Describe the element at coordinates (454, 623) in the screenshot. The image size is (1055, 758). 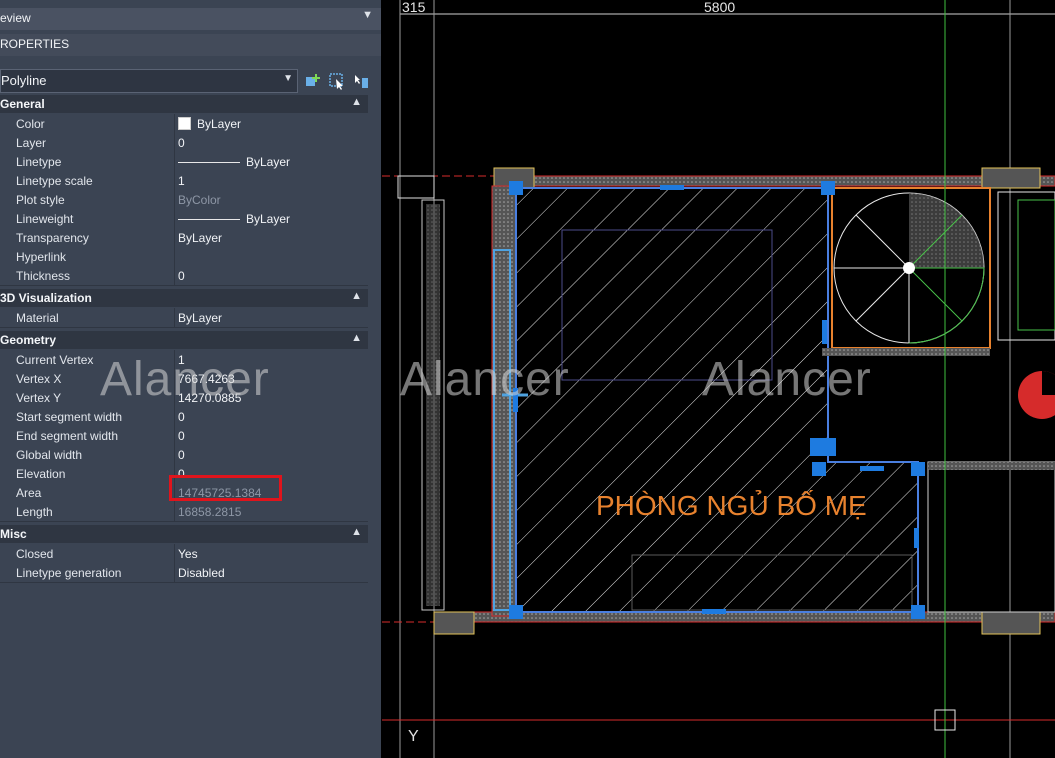
I see `column-bottom-left` at that location.